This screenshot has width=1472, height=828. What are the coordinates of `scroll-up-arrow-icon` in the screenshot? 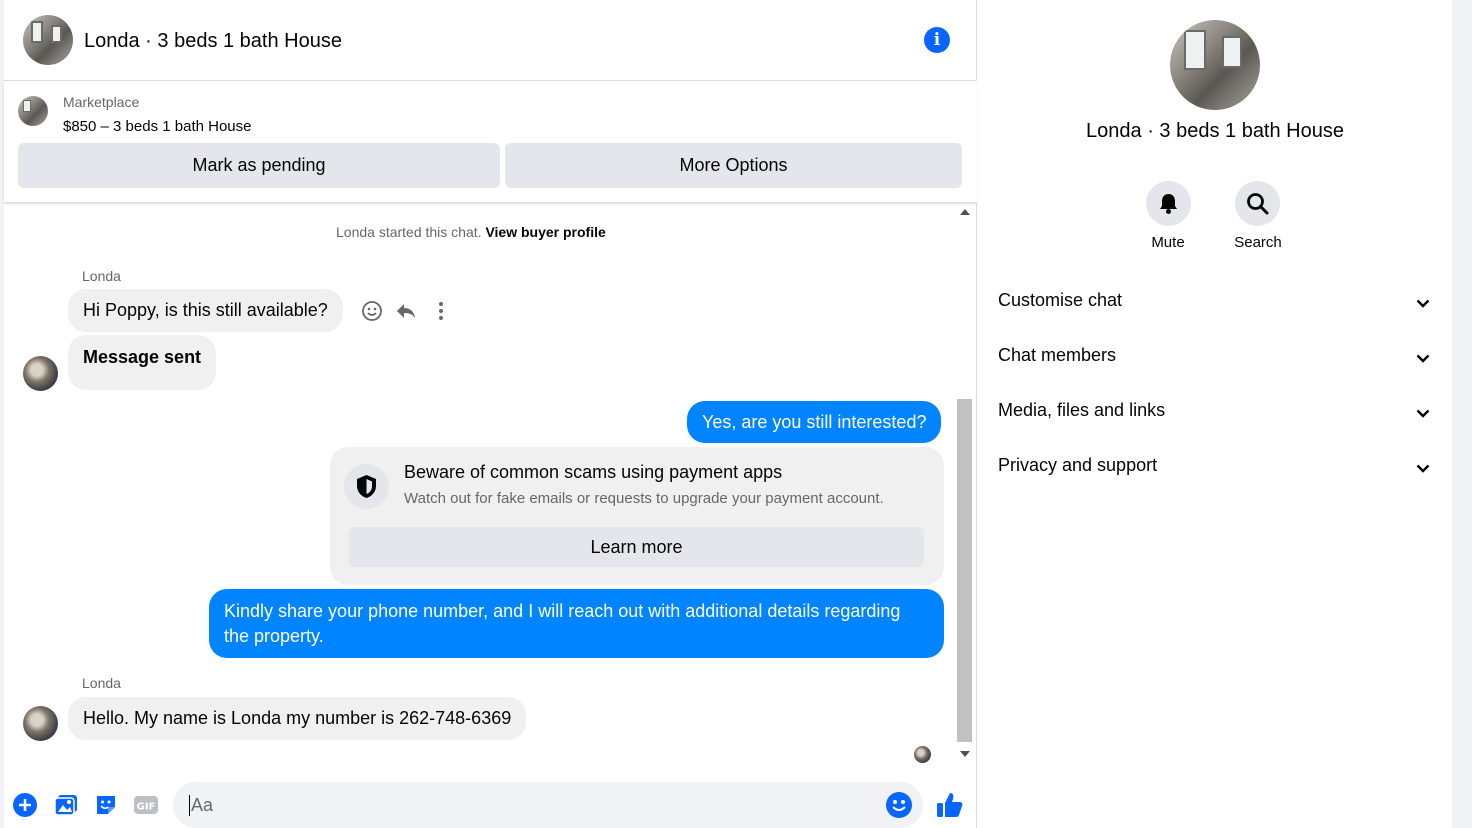 It's located at (965, 212).